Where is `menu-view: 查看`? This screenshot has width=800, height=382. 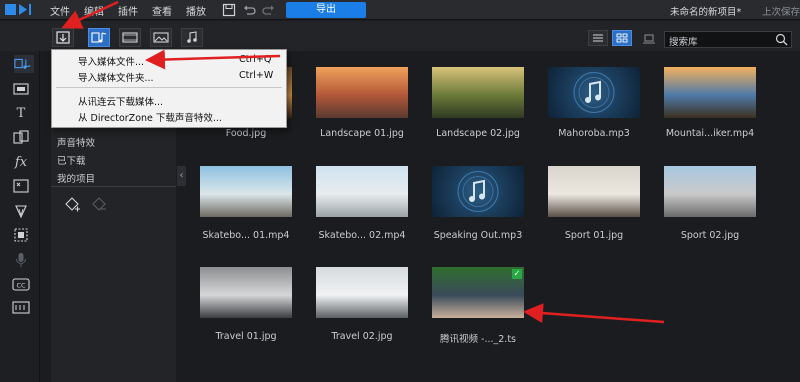
menu-view: 查看 is located at coordinates (162, 10).